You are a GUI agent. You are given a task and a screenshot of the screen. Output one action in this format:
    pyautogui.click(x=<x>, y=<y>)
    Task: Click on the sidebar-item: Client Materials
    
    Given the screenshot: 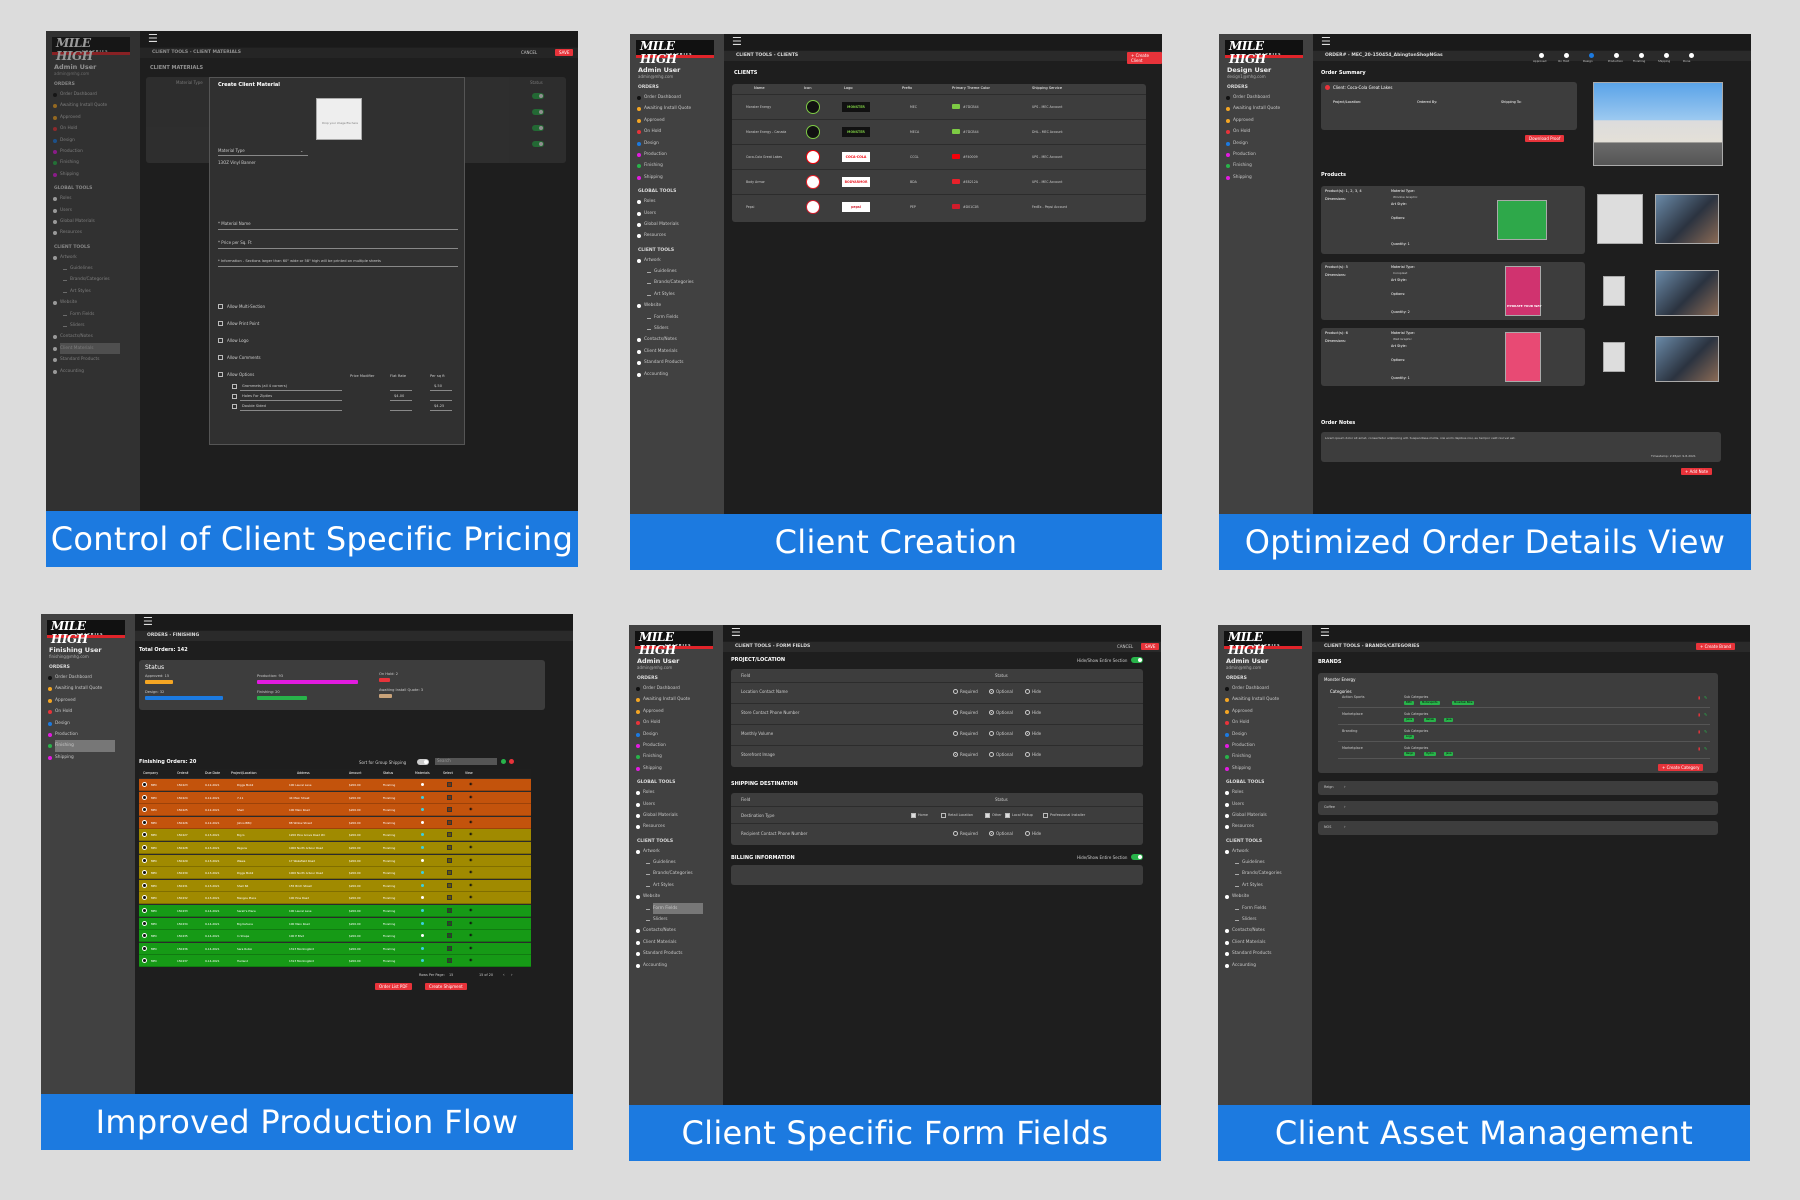 What is the action you would take?
    pyautogui.click(x=1268, y=942)
    